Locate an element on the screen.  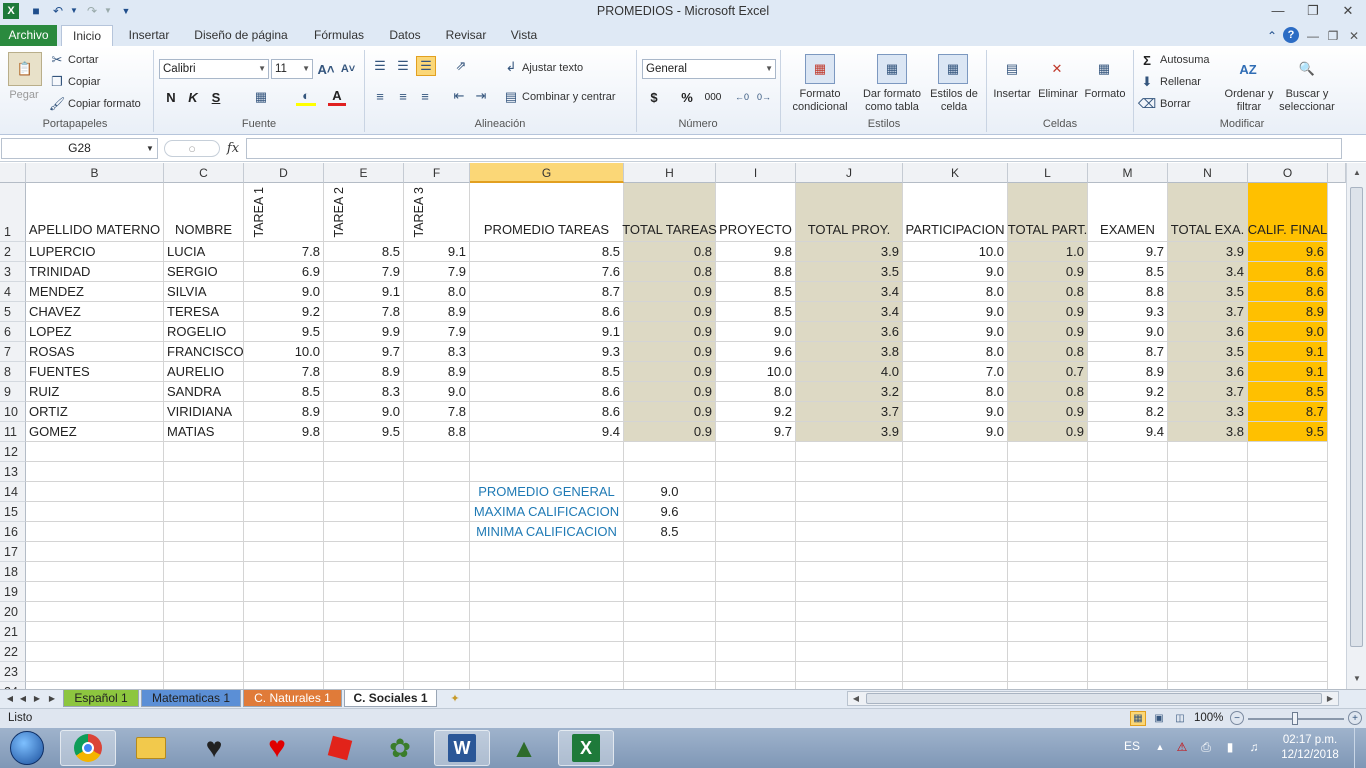
cell-e4: 9.1 is located at coordinates (364, 292).